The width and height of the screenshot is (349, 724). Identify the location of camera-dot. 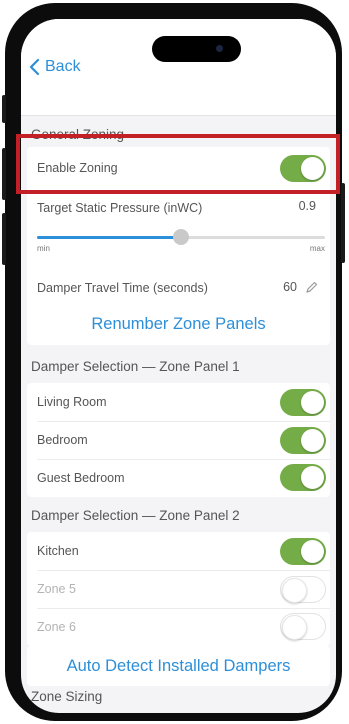
(219, 48).